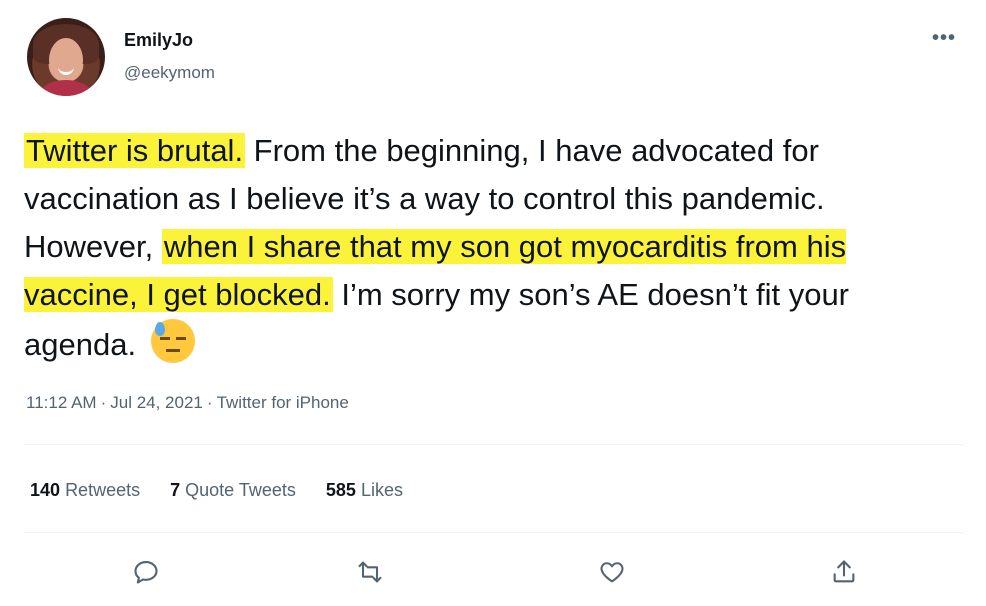  Describe the element at coordinates (370, 572) in the screenshot. I see `retweet-icon` at that location.